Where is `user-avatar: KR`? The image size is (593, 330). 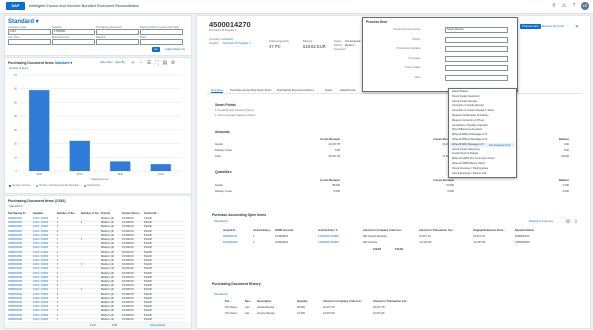
user-avatar: KR is located at coordinates (585, 6).